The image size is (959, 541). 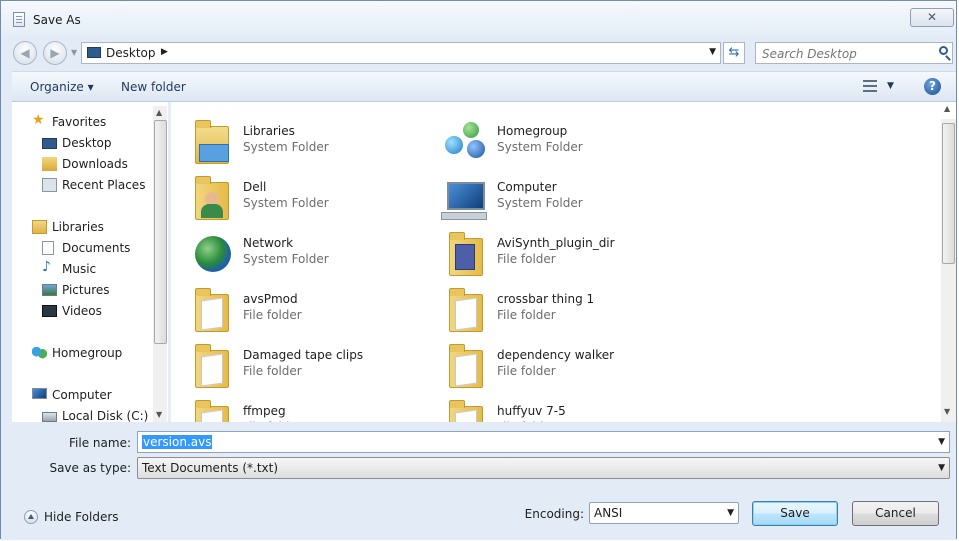 What do you see at coordinates (39, 227) in the screenshot?
I see `libraries-icon` at bounding box center [39, 227].